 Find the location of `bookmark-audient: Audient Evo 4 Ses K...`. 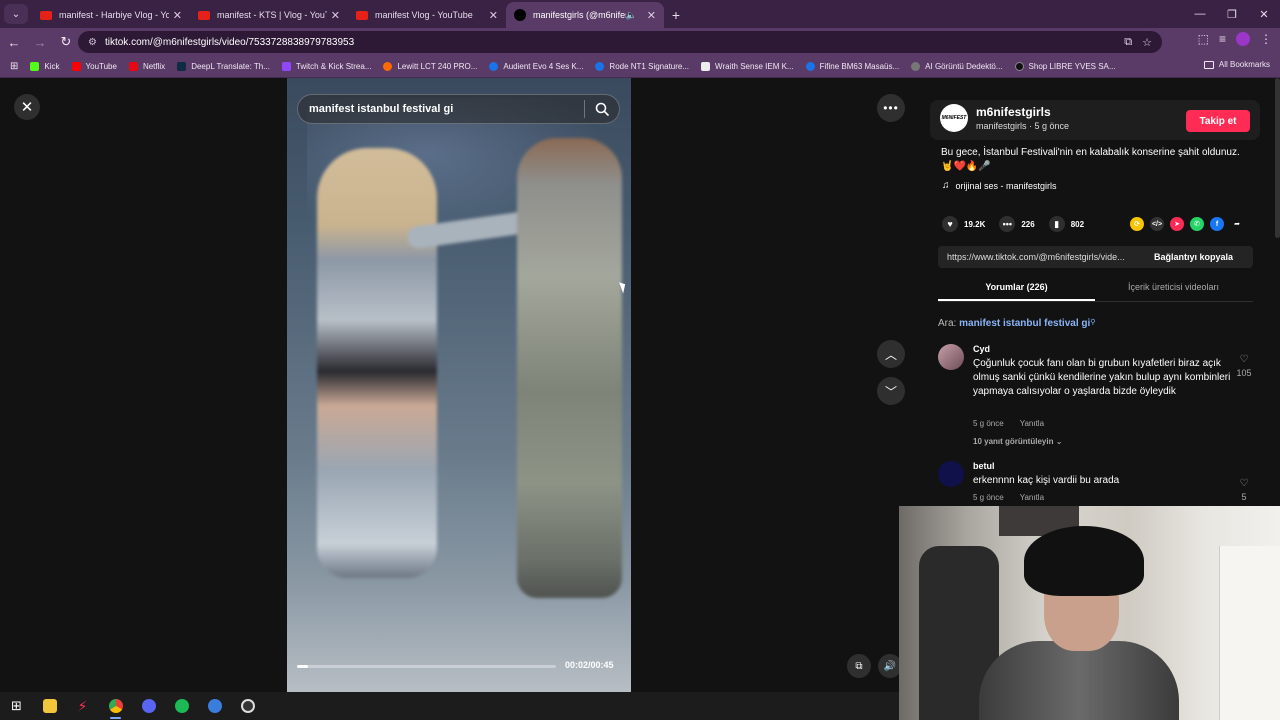

bookmark-audient: Audient Evo 4 Ses K... is located at coordinates (536, 66).